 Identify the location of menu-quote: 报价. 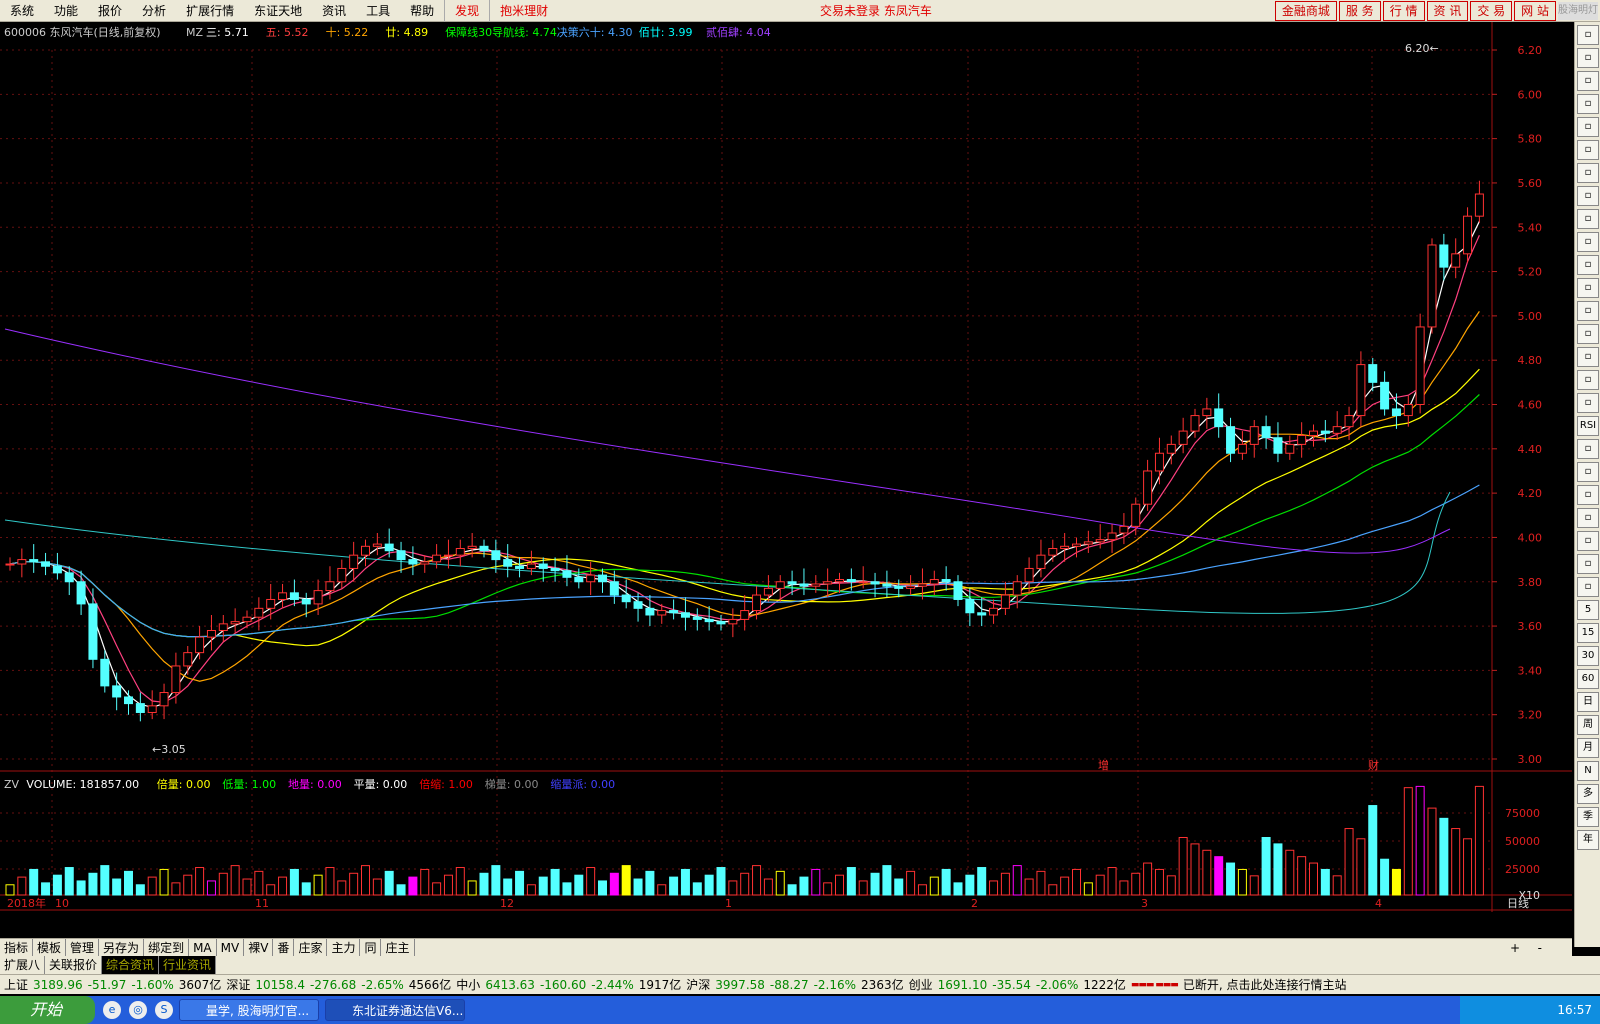
(110, 11).